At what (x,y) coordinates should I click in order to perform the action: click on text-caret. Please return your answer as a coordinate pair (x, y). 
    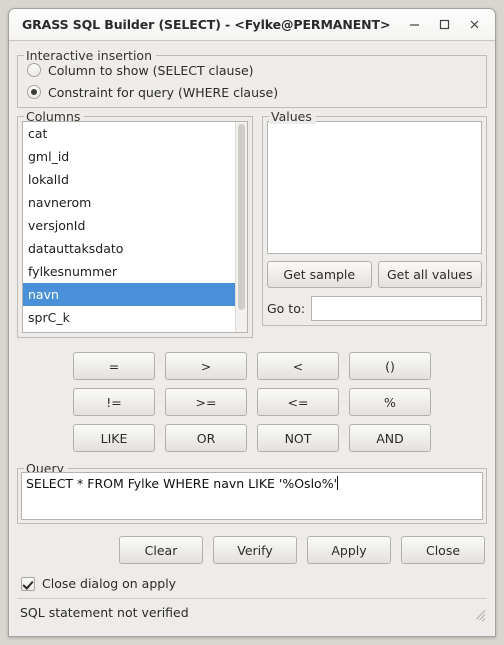
    Looking at the image, I should click on (338, 483).